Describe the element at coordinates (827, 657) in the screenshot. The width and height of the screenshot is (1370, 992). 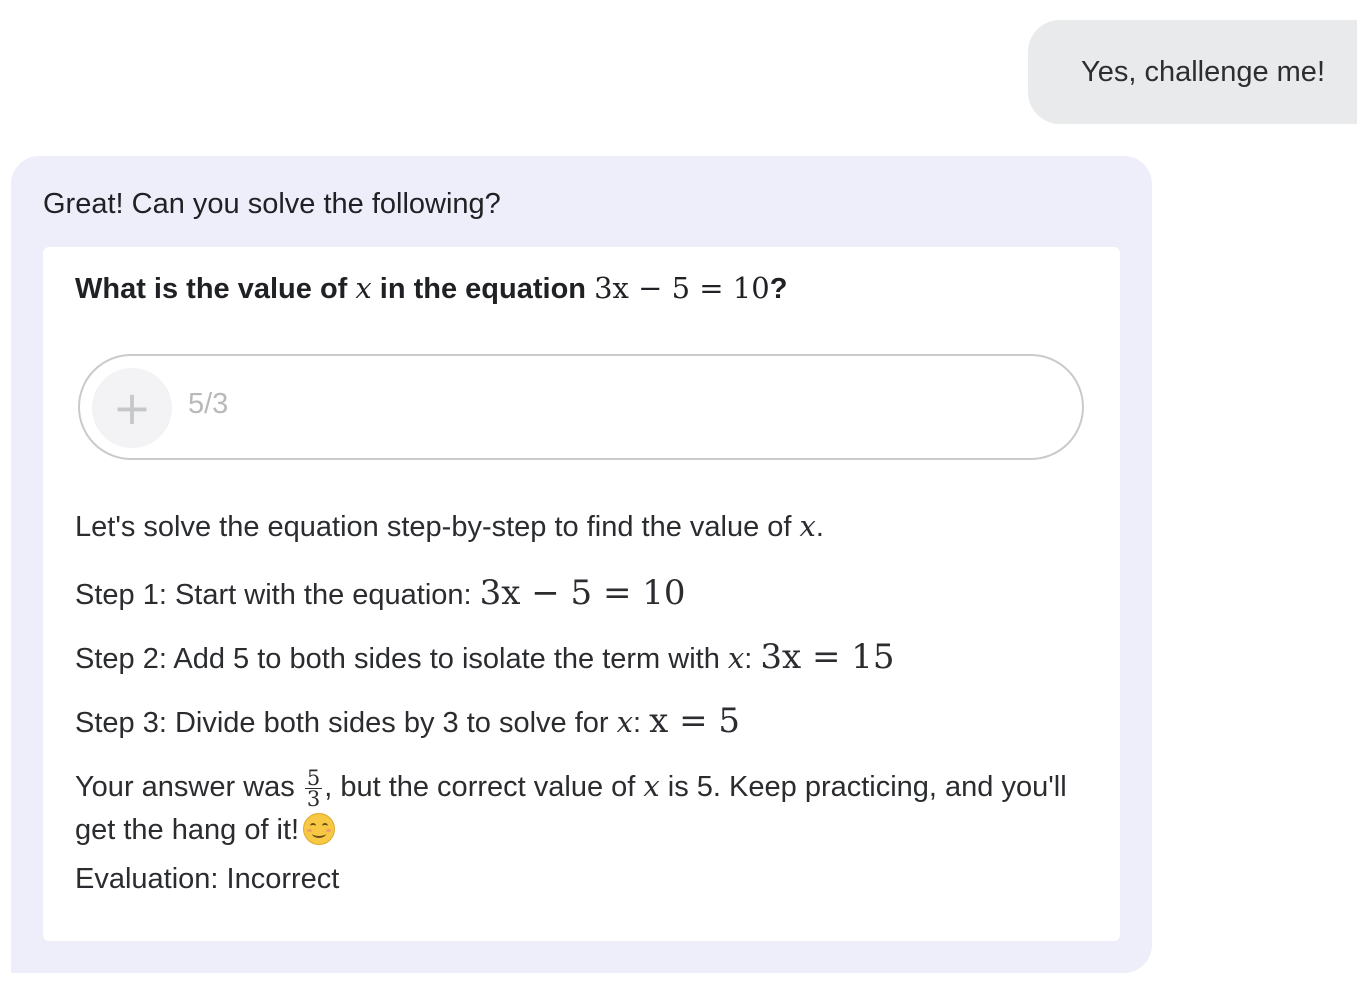
I see `step-2-math: 3x = 15` at that location.